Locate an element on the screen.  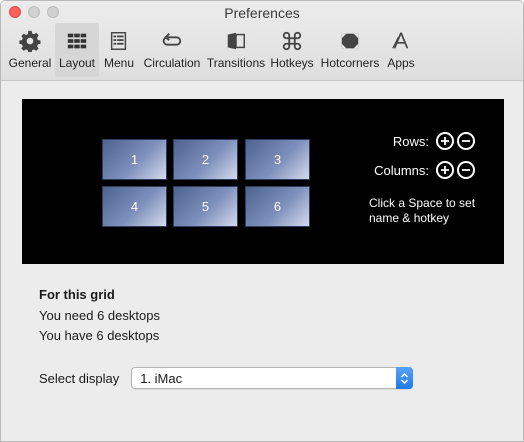
space-tile-5: 5 is located at coordinates (205, 206).